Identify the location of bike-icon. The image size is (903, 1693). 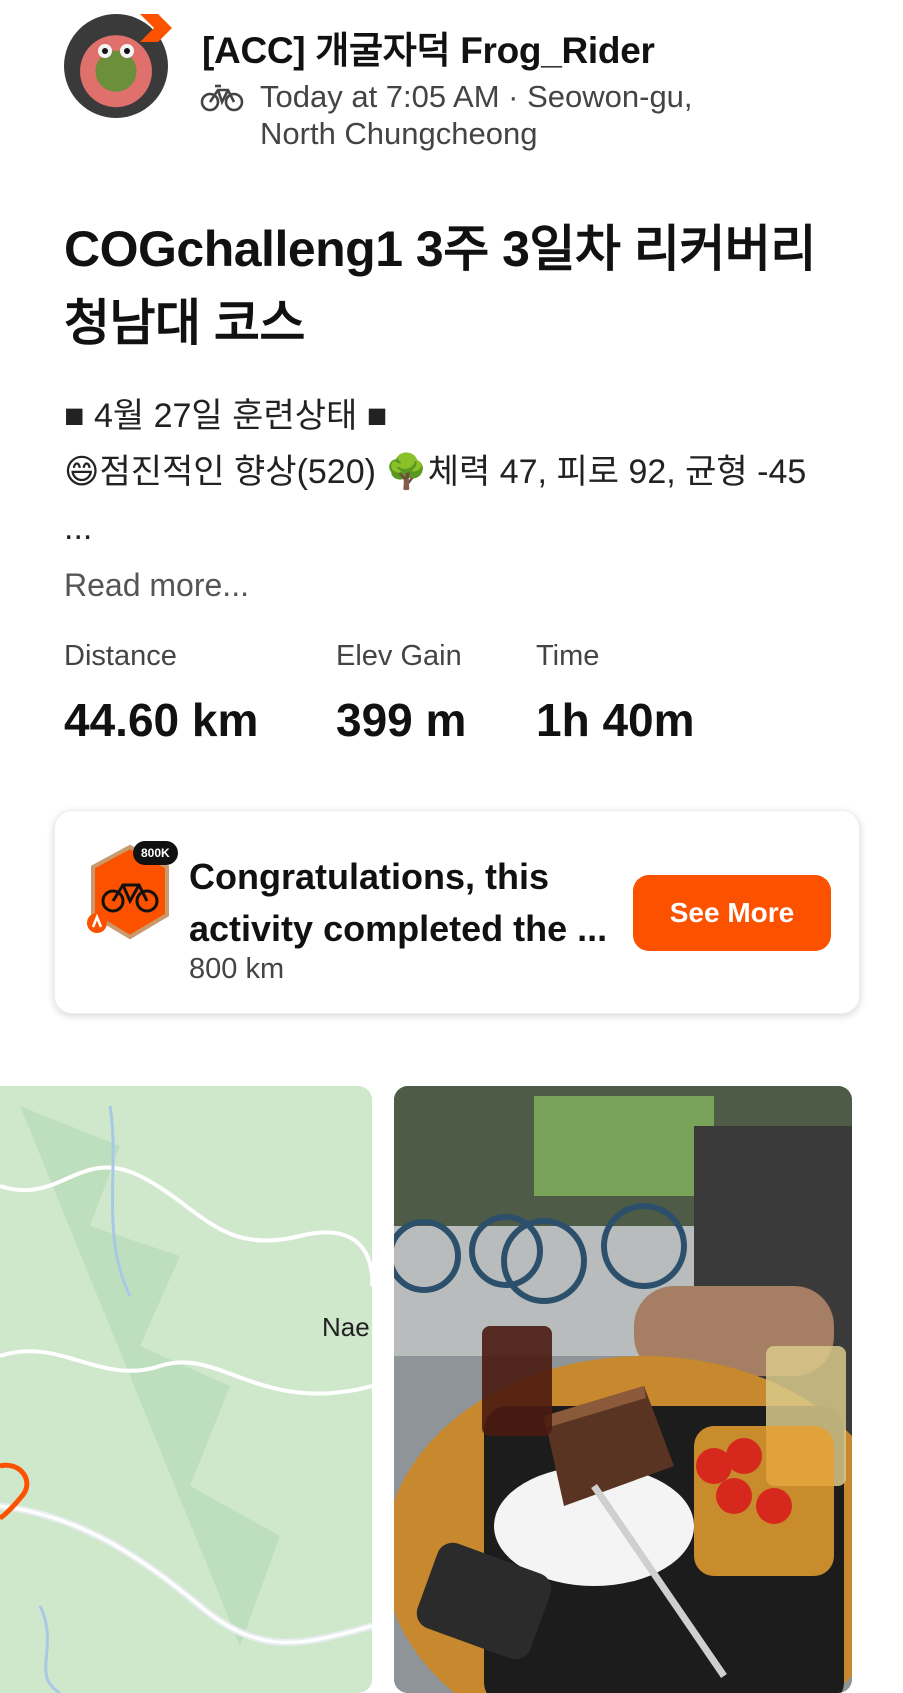
(222, 98).